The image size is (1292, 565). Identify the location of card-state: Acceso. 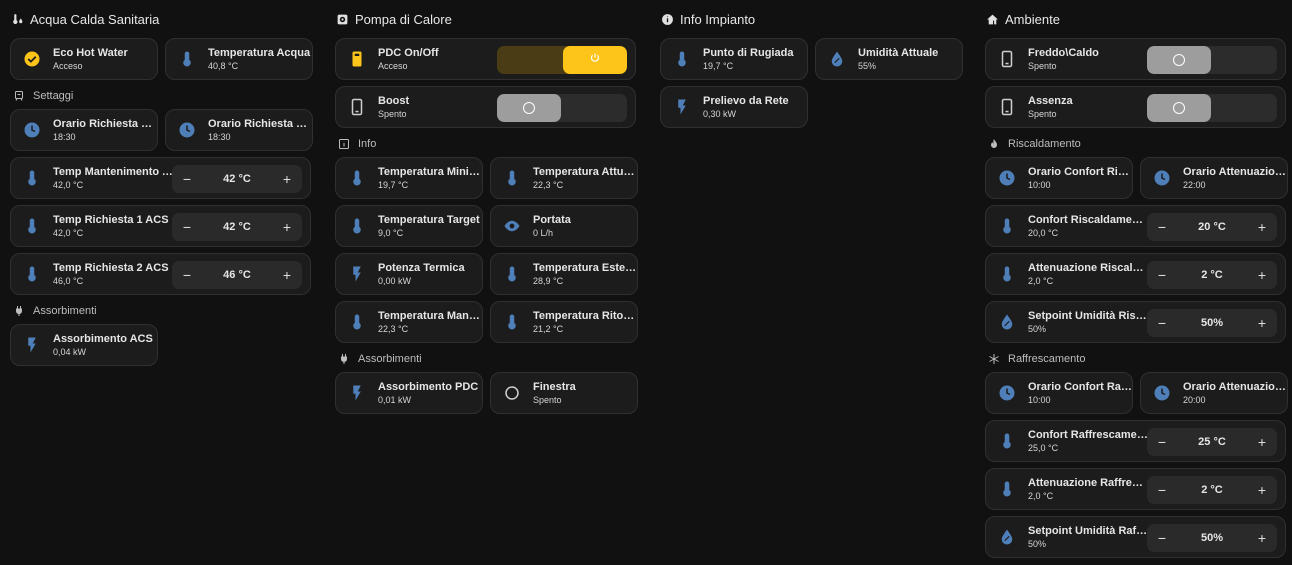
(68, 65).